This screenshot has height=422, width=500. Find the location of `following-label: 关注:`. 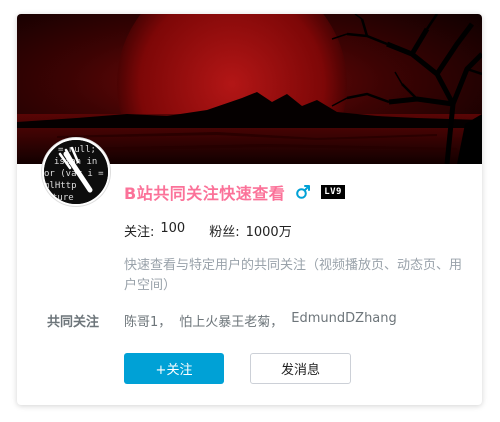

following-label: 关注: is located at coordinates (139, 232).